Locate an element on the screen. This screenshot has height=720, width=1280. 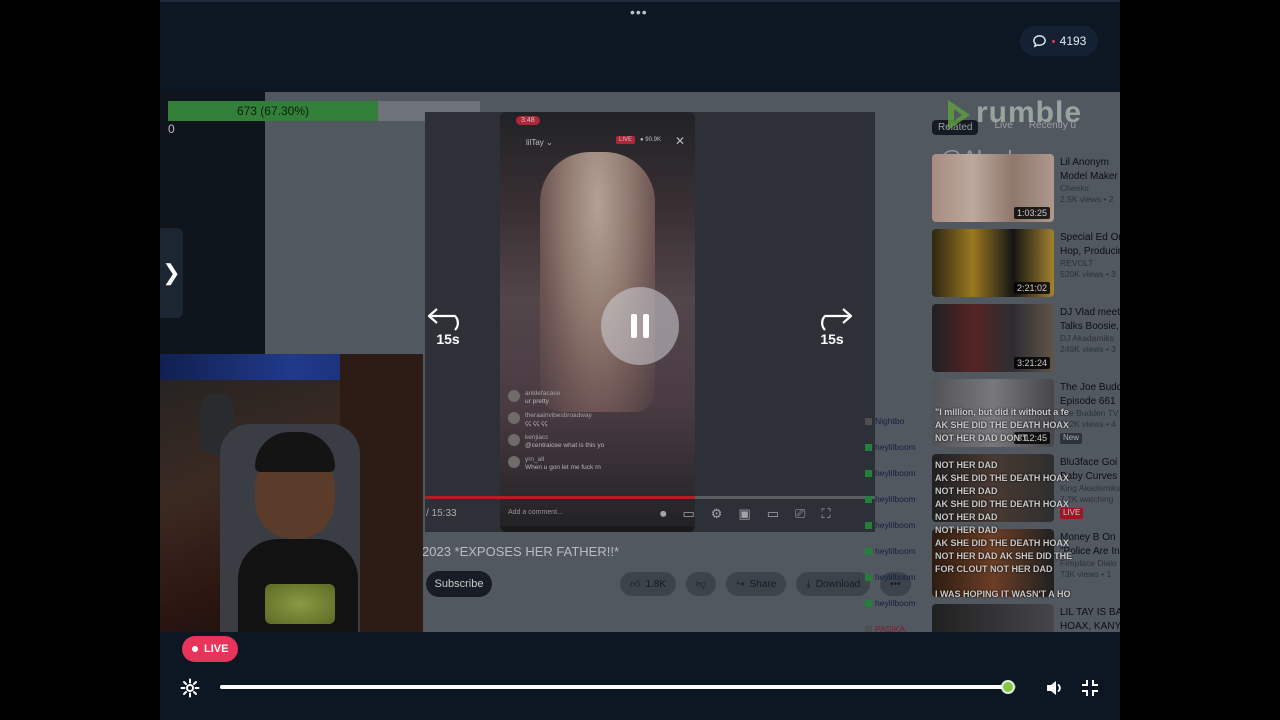
skip-back-button: 15s is located at coordinates (448, 326).